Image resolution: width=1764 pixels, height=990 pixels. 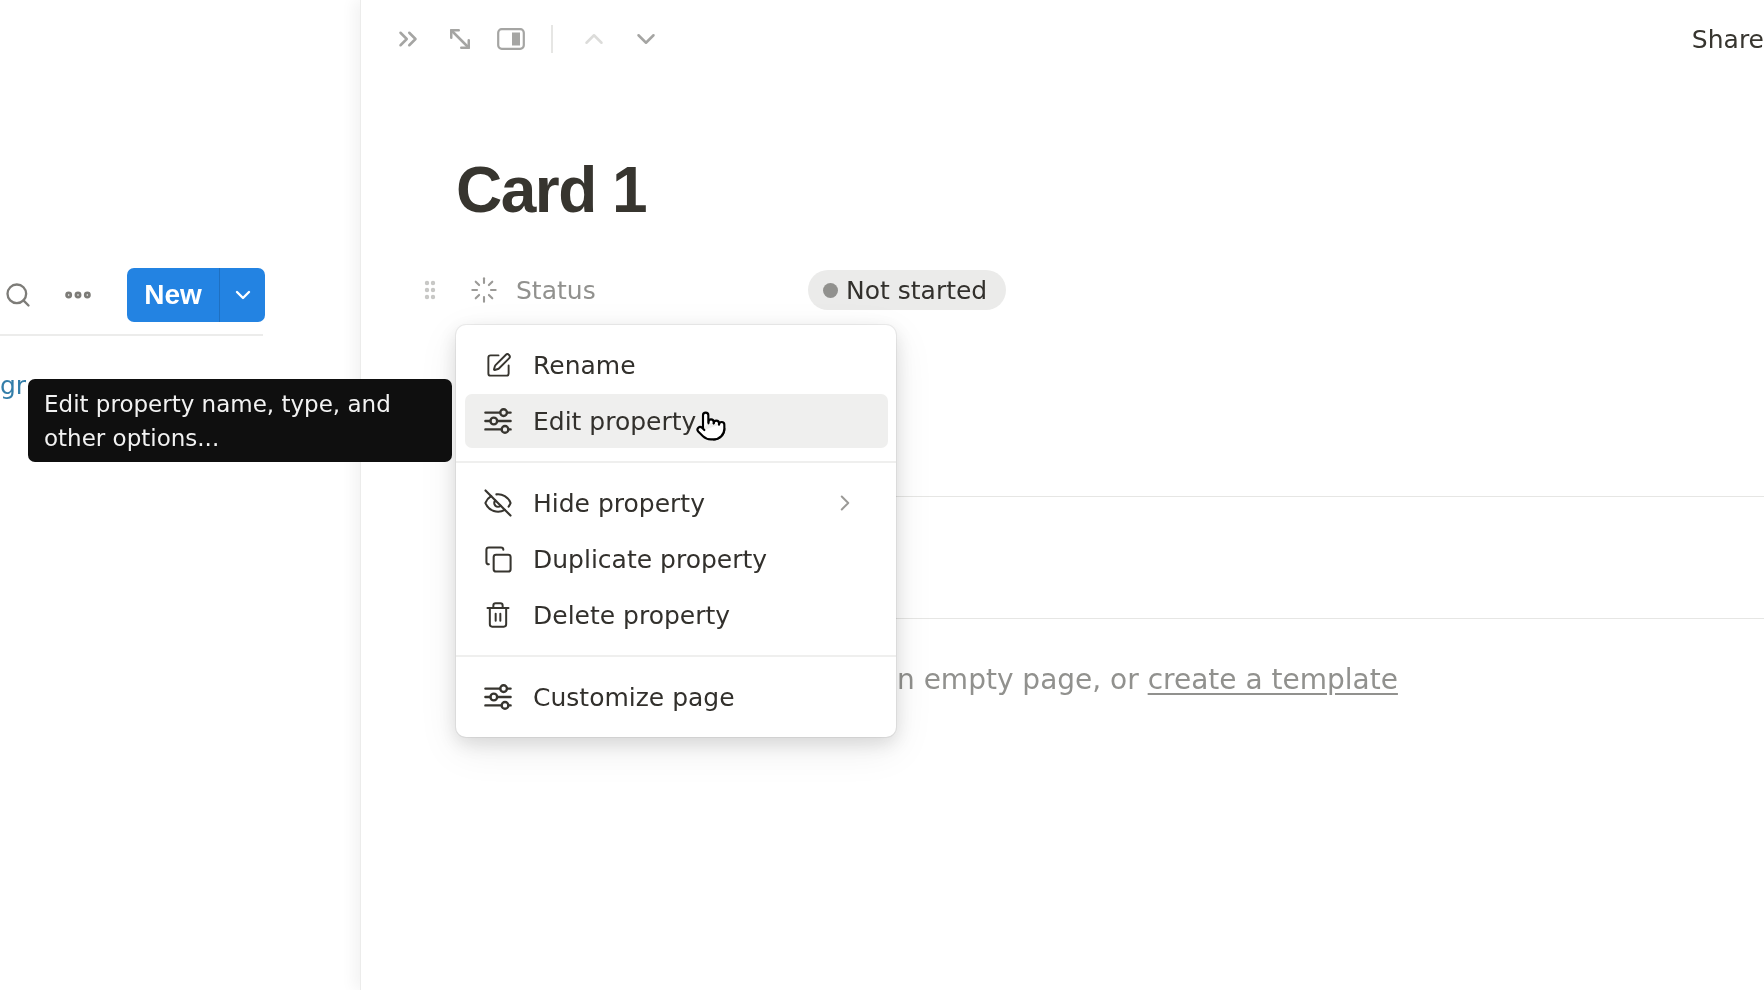 What do you see at coordinates (676, 503) in the screenshot?
I see `menu-item: Hide property` at bounding box center [676, 503].